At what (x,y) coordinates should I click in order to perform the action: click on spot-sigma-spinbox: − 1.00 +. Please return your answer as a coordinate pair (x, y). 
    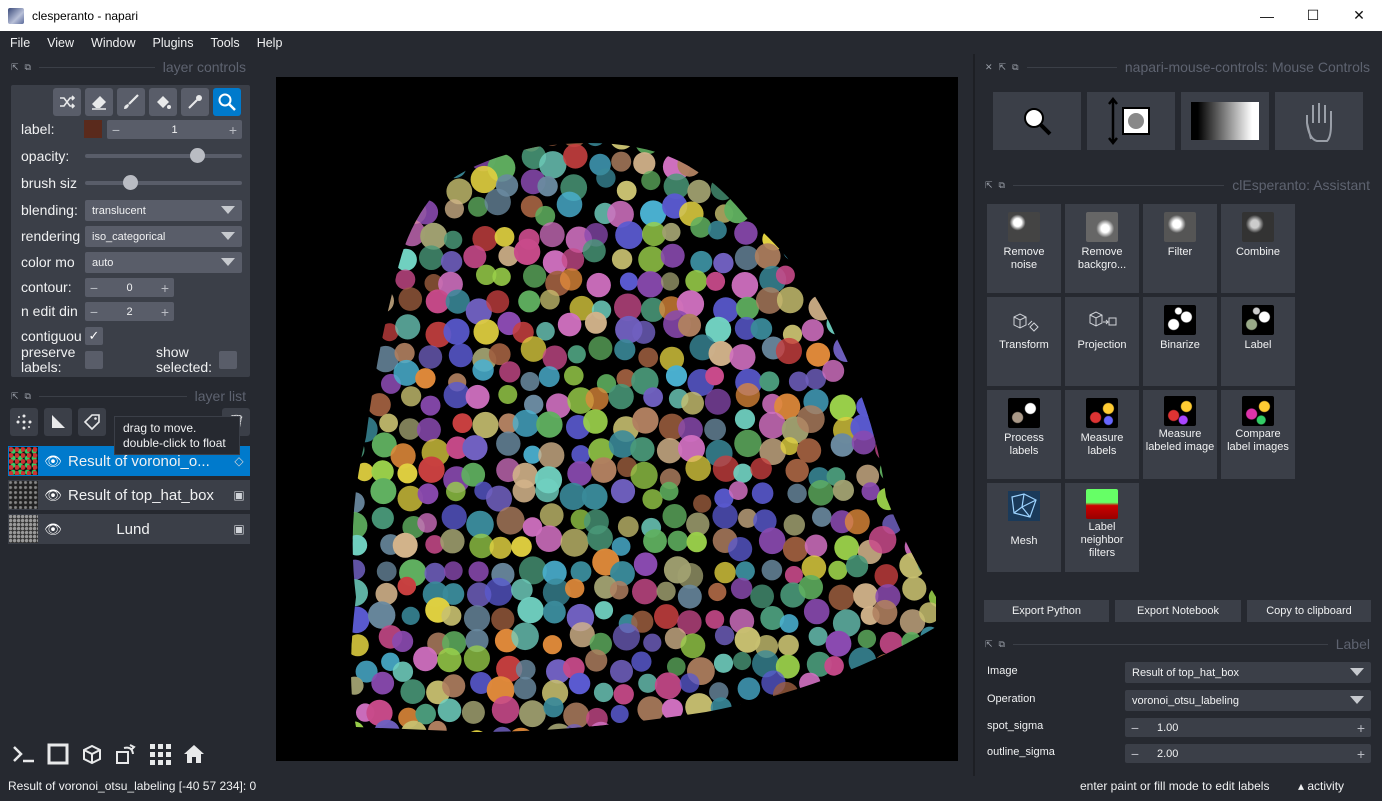
    Looking at the image, I should click on (1248, 727).